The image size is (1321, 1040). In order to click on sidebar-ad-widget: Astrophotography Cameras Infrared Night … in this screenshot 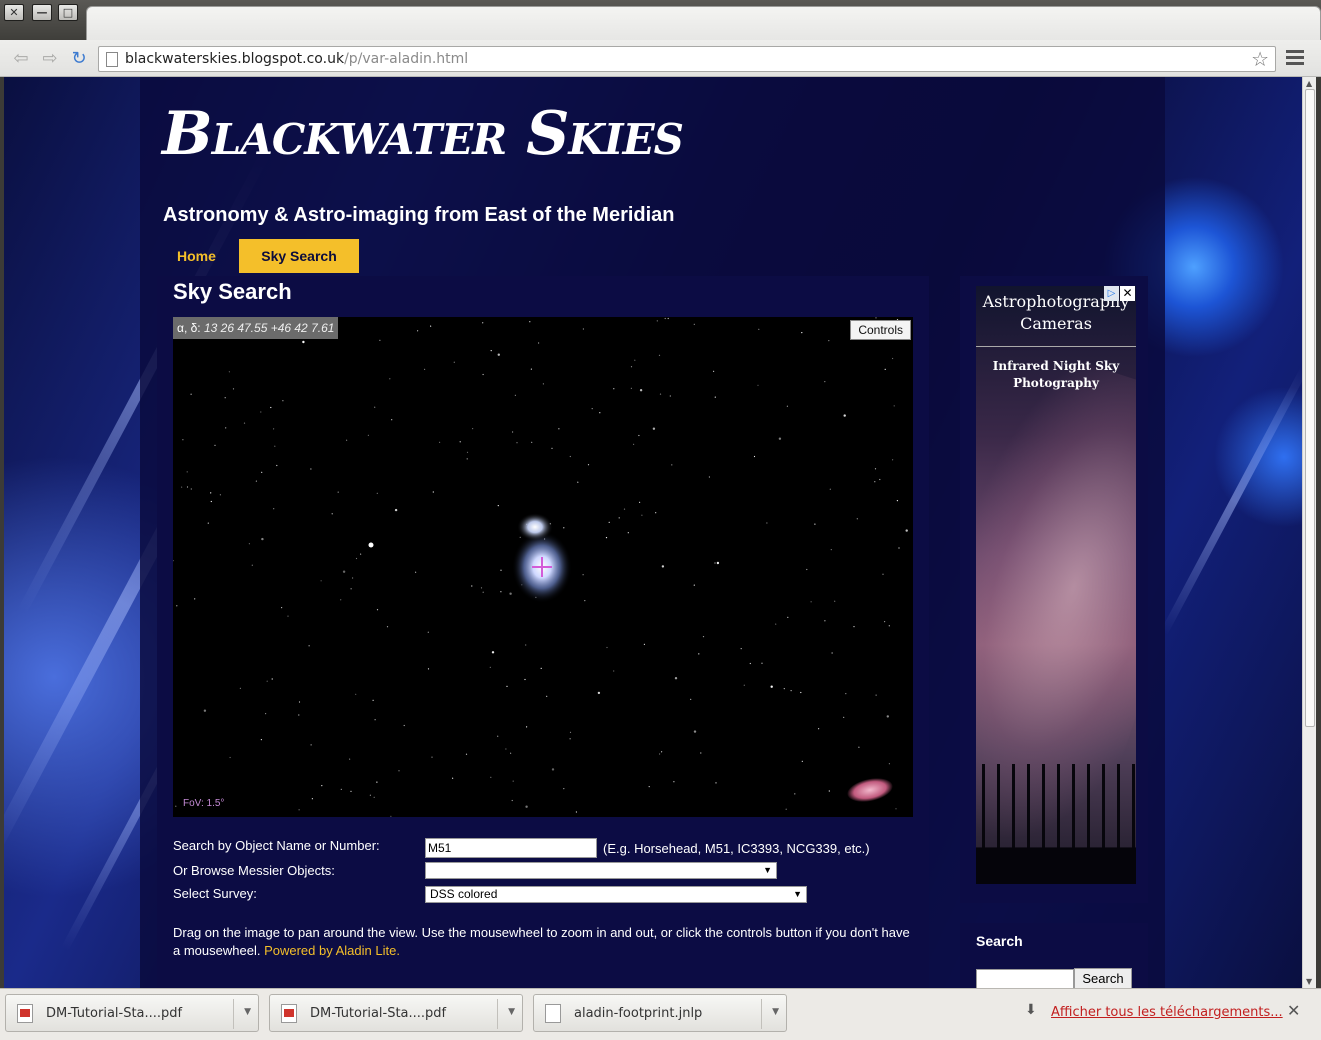, I will do `click(1054, 589)`.